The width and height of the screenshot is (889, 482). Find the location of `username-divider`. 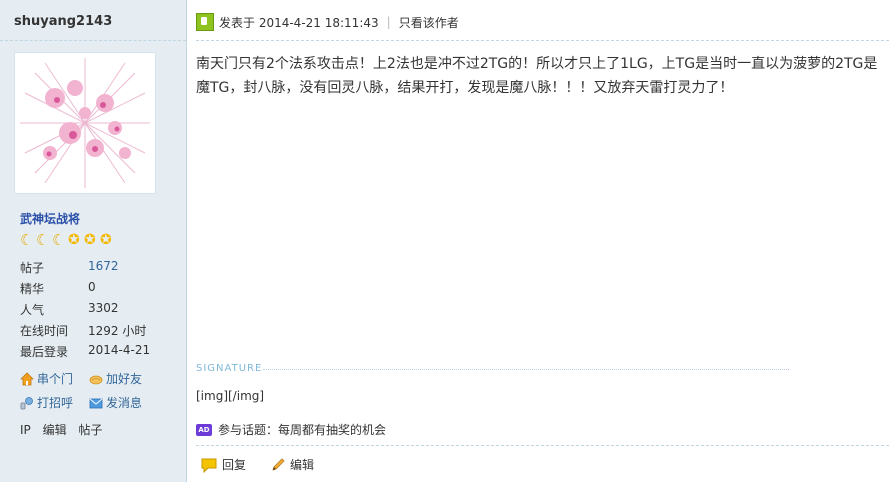

username-divider is located at coordinates (93, 40).